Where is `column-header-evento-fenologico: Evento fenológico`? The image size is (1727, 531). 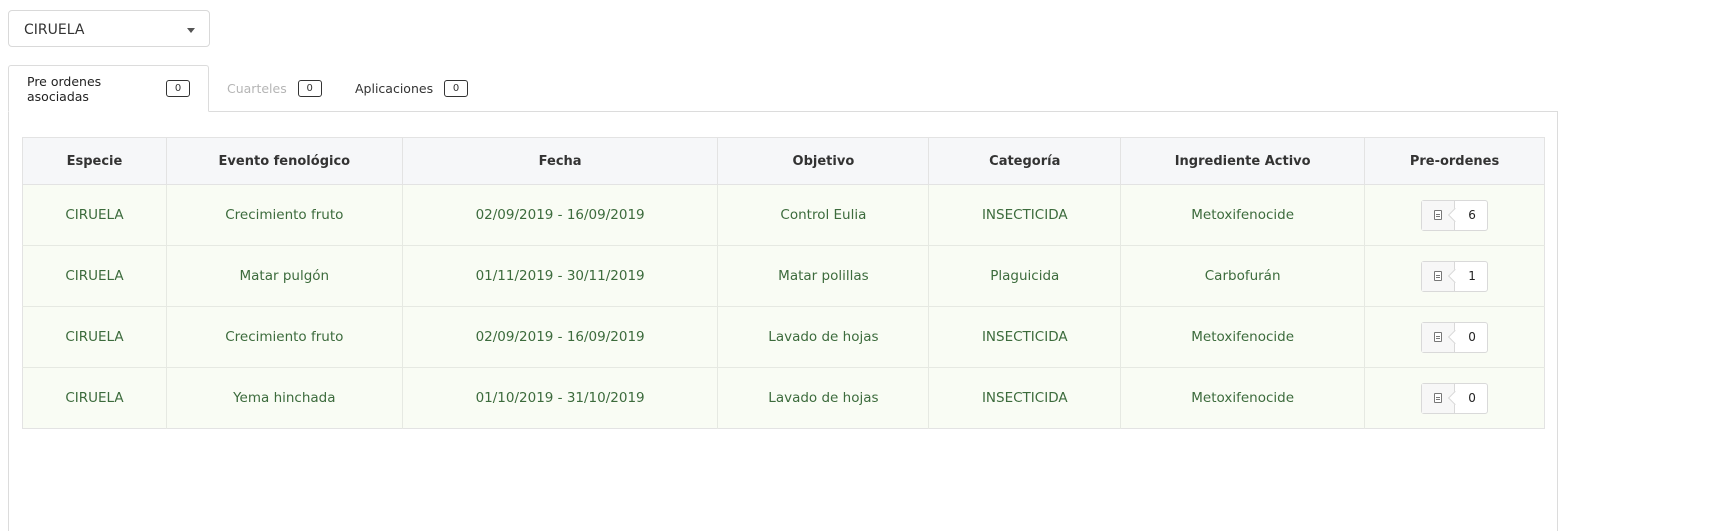
column-header-evento-fenologico: Evento fenológico is located at coordinates (284, 161).